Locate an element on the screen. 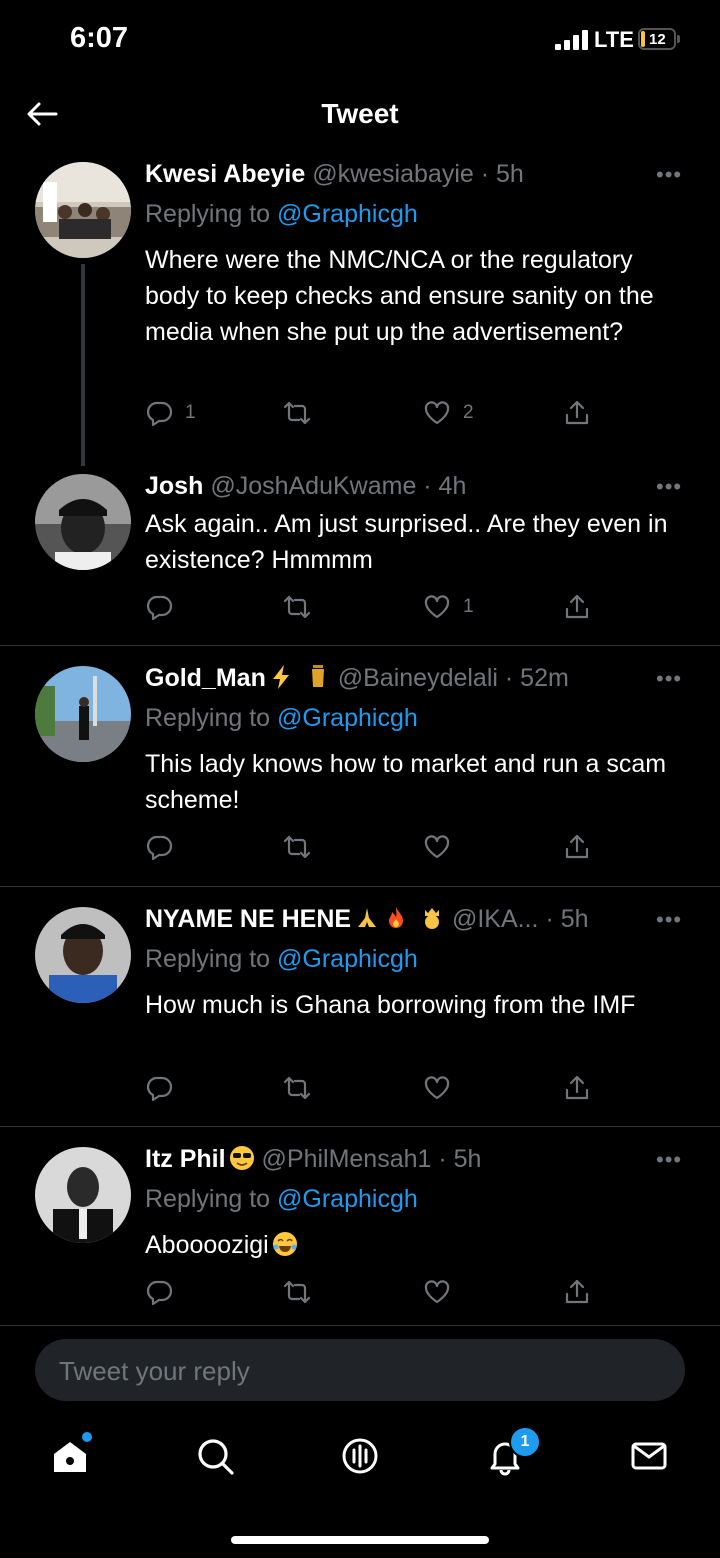  author-name: Josh is located at coordinates (174, 486).